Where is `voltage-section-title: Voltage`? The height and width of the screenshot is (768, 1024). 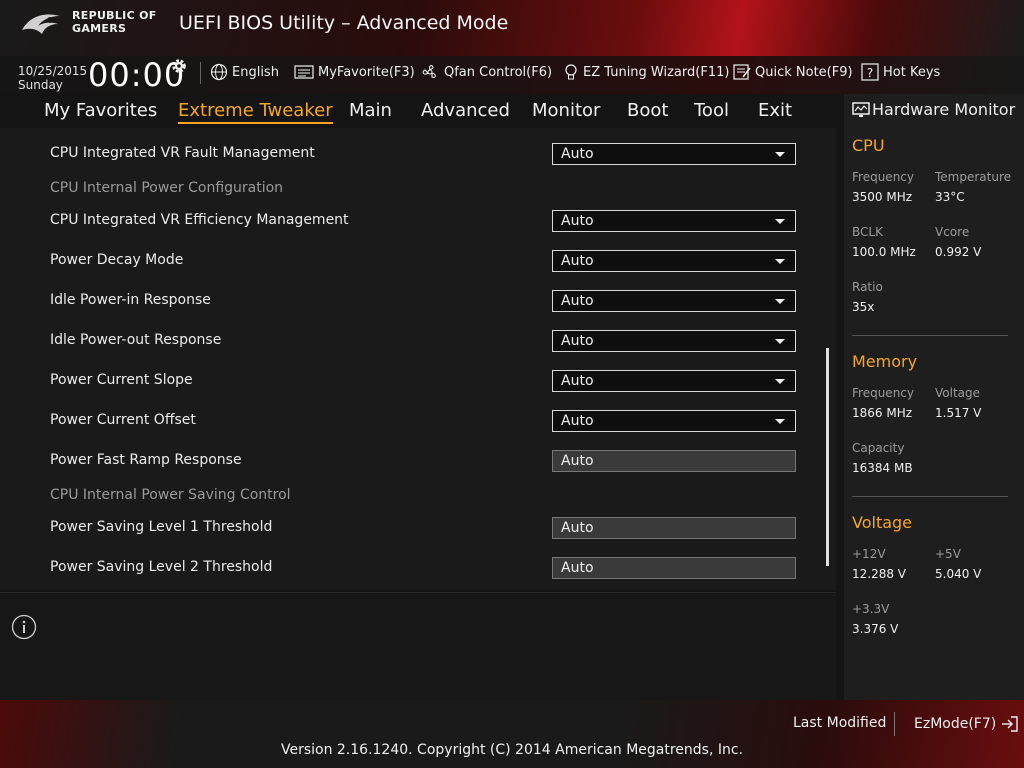
voltage-section-title: Voltage is located at coordinates (882, 522).